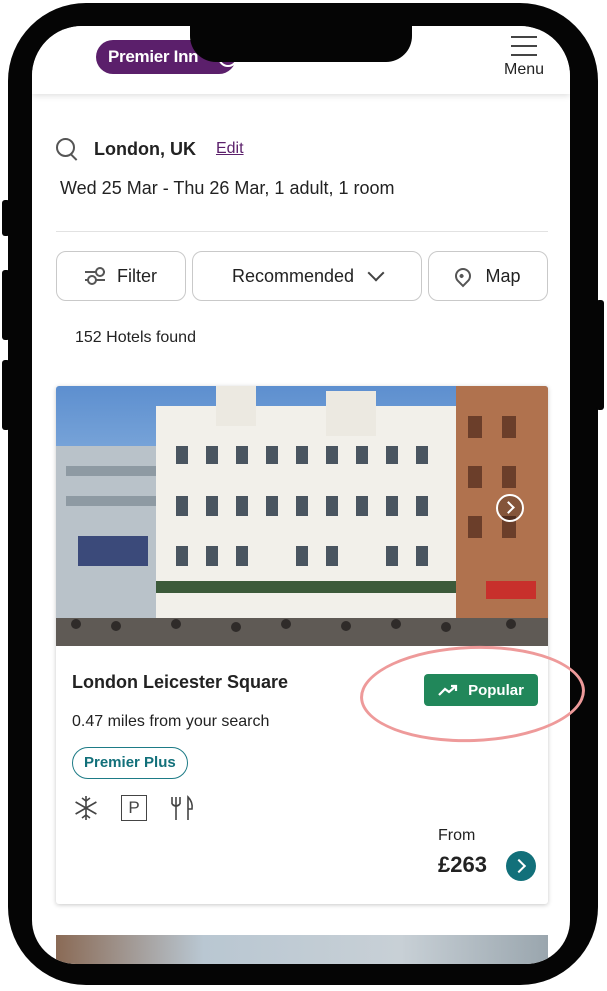  What do you see at coordinates (462, 864) in the screenshot?
I see `hotel-price: £263` at bounding box center [462, 864].